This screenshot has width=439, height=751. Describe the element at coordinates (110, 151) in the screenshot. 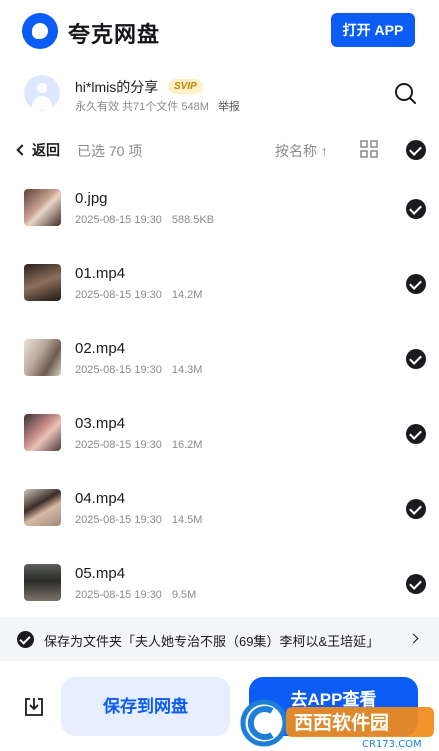

I see `selected-count: 已选 70 项` at that location.